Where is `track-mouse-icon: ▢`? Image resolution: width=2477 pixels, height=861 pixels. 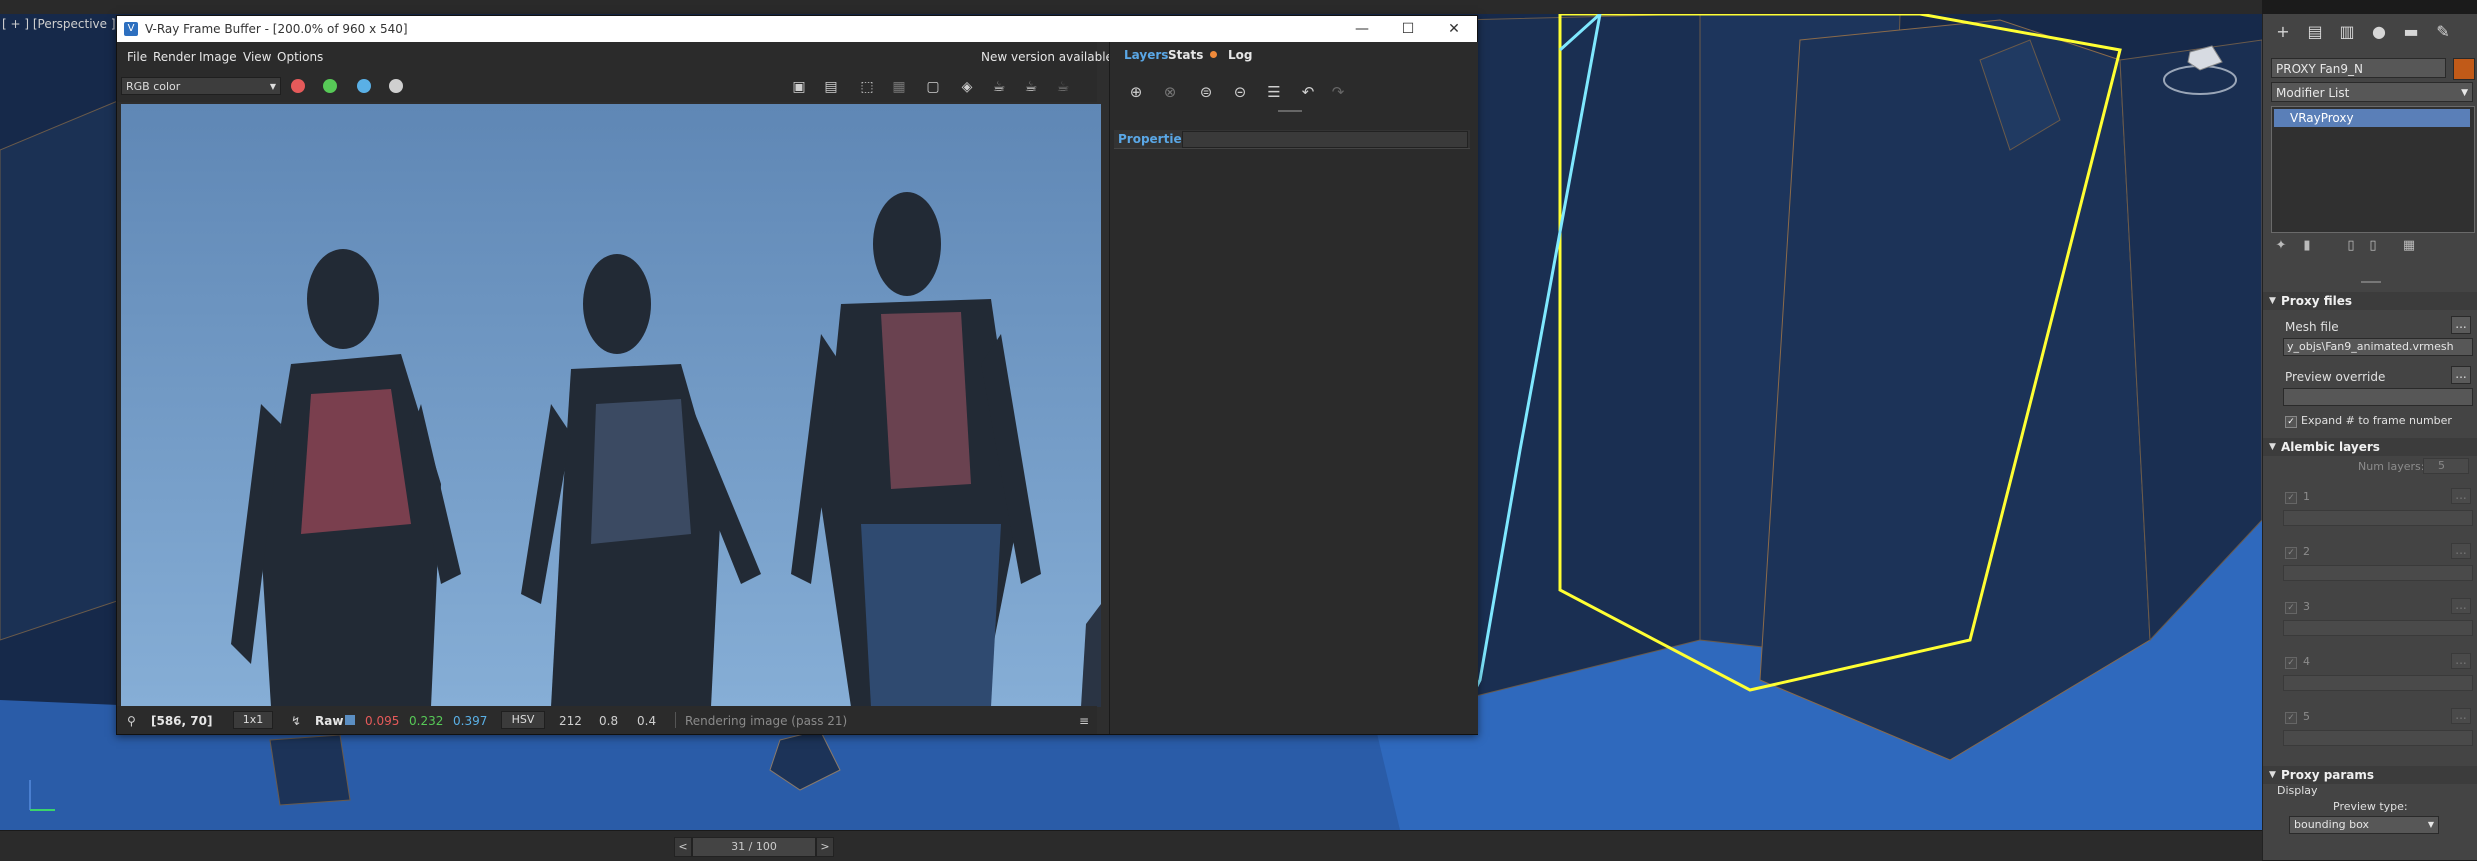
track-mouse-icon: ▢ is located at coordinates (933, 87).